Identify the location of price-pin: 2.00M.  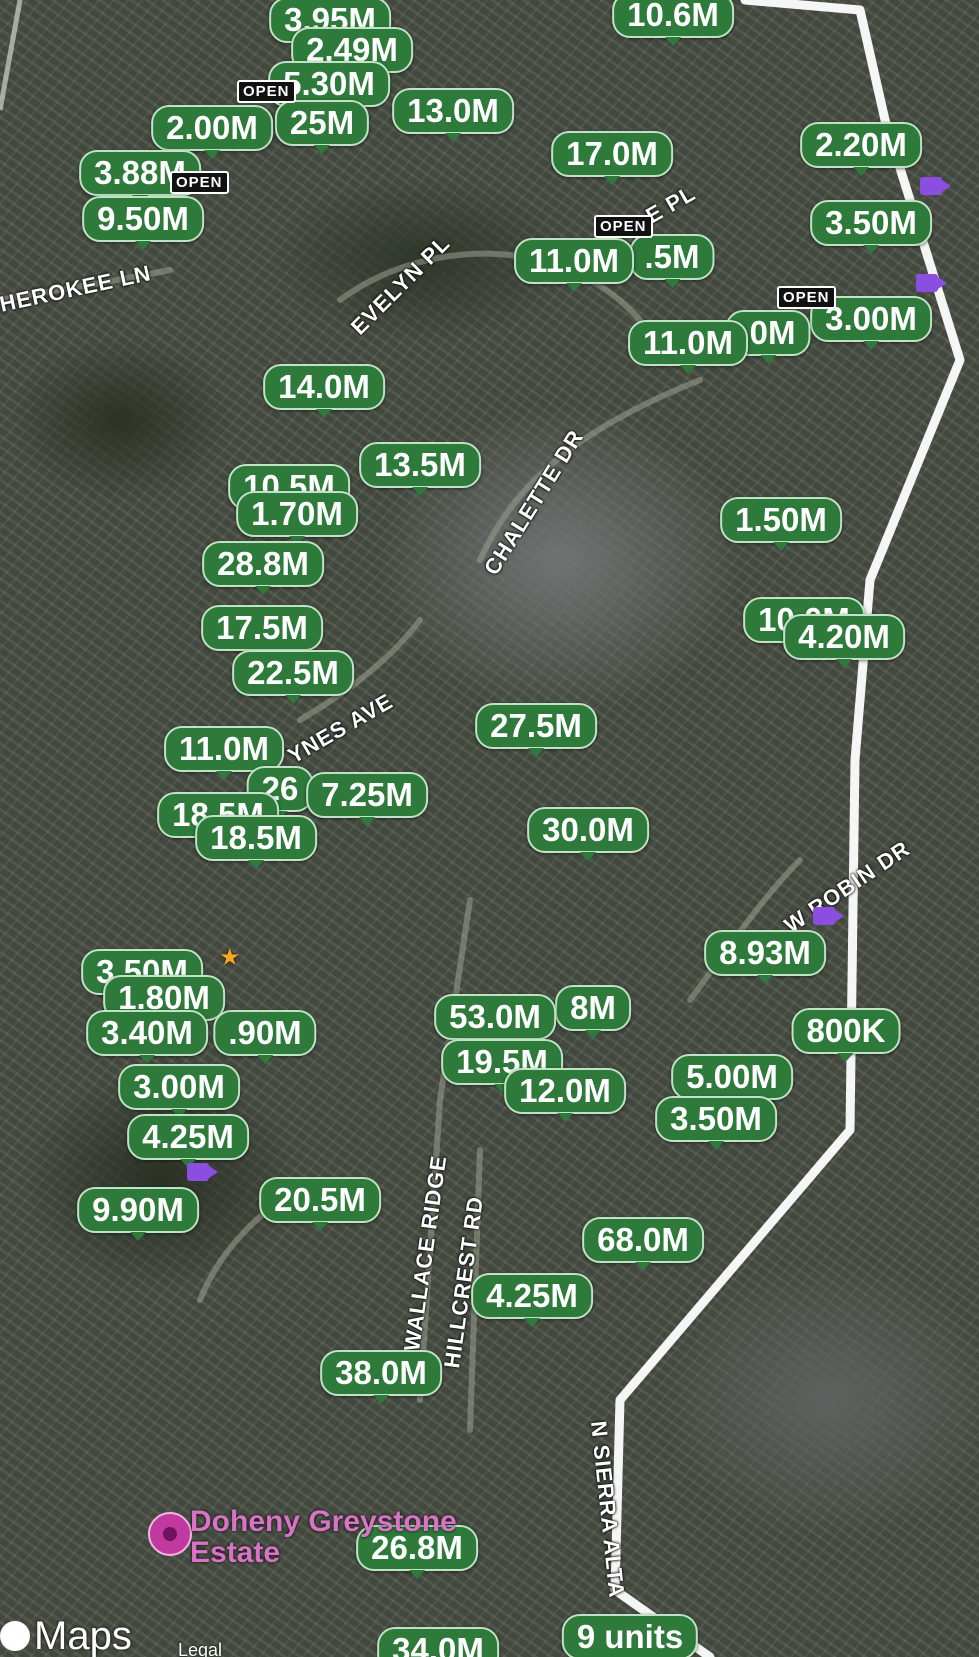
(212, 132).